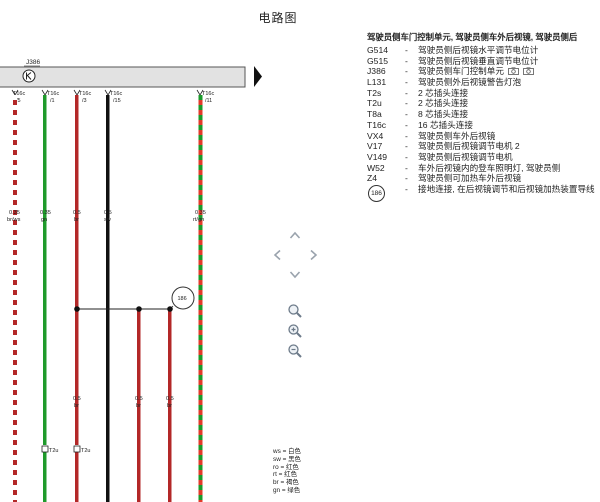 Image resolution: width=600 pixels, height=502 pixels. I want to click on legend-item: T2u -2 芯插头连接, so click(483, 103).